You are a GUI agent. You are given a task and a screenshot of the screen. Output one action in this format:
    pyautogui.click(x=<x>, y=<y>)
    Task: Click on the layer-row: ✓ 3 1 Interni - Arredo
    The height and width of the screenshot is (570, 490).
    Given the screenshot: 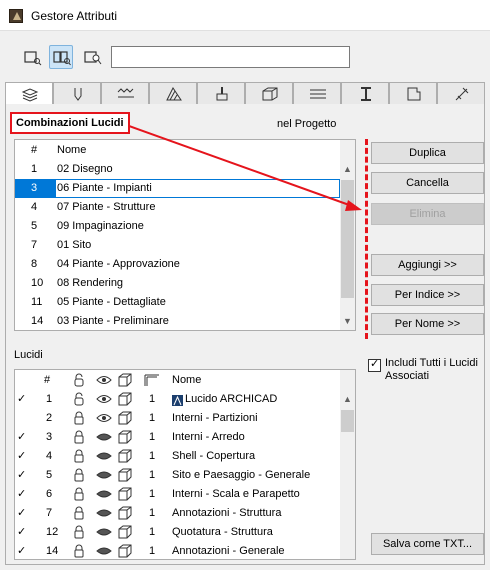 What is the action you would take?
    pyautogui.click(x=177, y=437)
    